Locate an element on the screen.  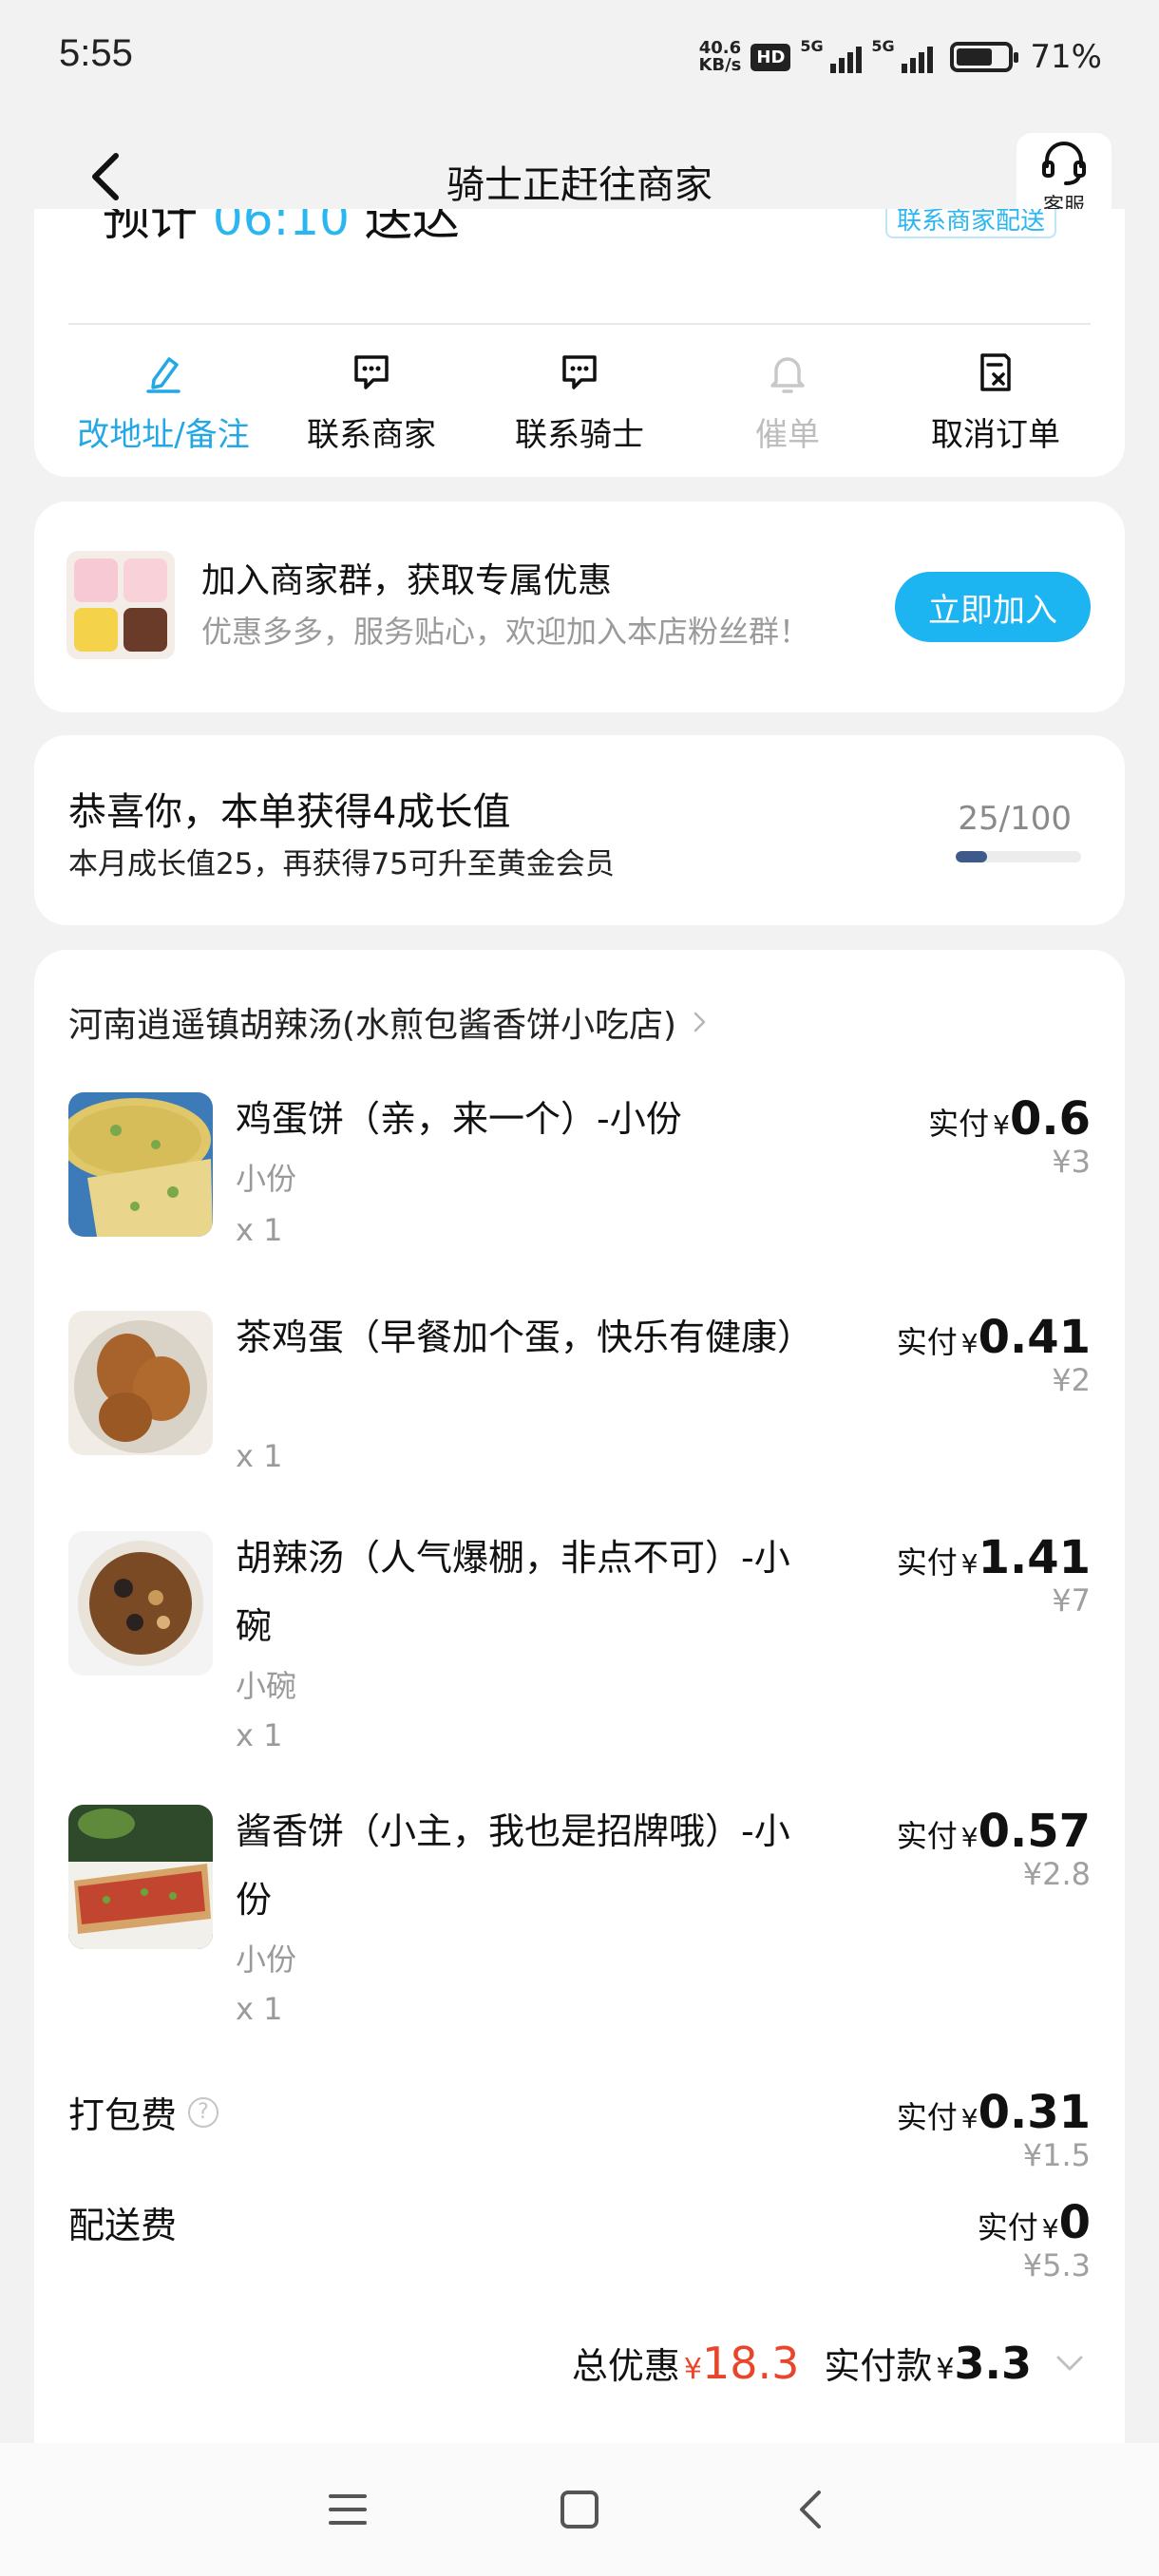
network-speed: 40.6 KB/s is located at coordinates (720, 56).